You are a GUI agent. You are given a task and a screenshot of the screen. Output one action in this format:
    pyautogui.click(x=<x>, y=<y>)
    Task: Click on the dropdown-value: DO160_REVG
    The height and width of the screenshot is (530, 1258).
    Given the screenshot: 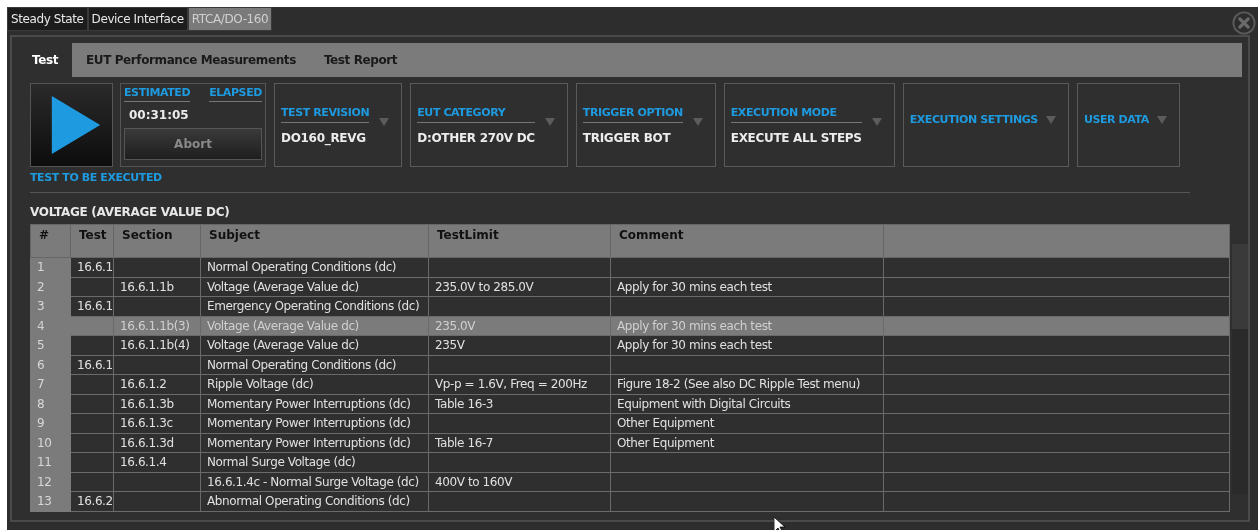 What is the action you would take?
    pyautogui.click(x=324, y=137)
    